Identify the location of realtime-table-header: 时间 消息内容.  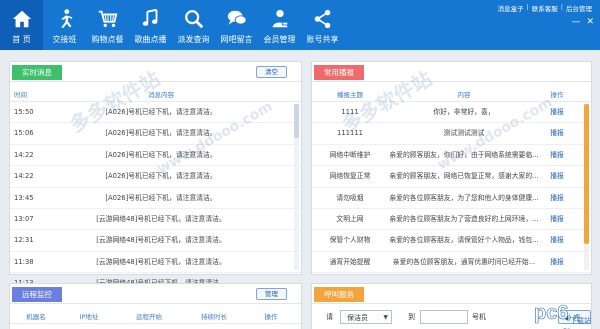
(155, 95).